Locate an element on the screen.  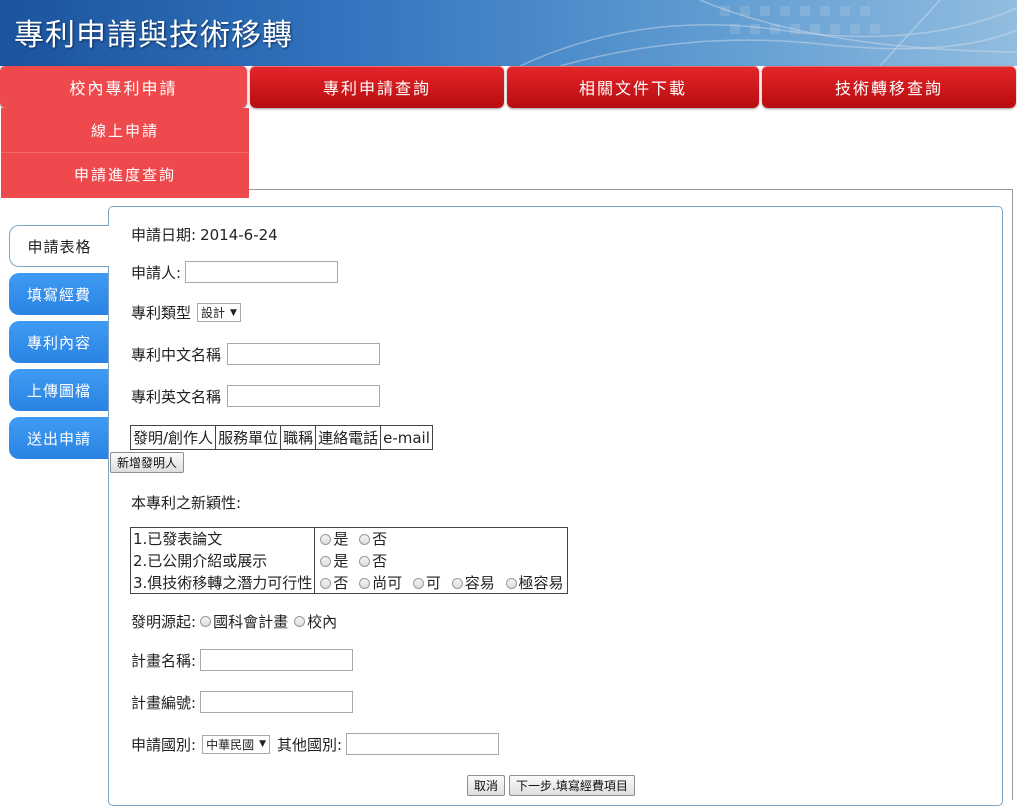
tab-application-form: 申請表格 is located at coordinates (59, 246).